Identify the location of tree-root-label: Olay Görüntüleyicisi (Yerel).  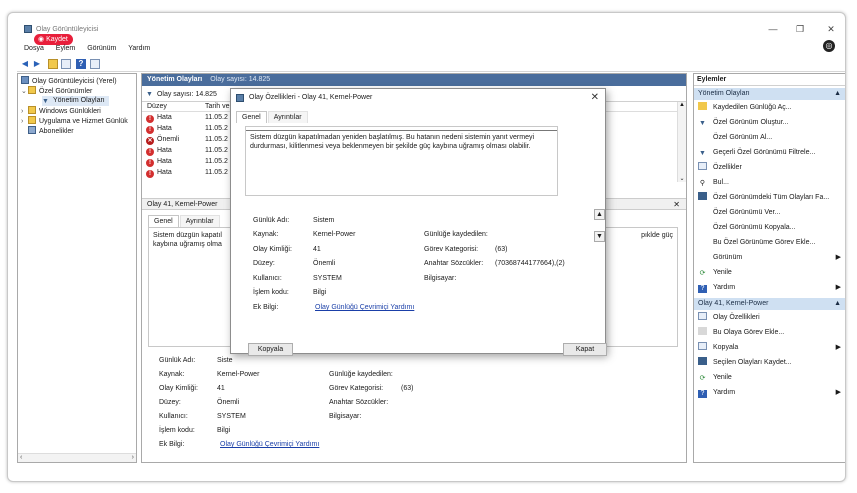
(74, 81).